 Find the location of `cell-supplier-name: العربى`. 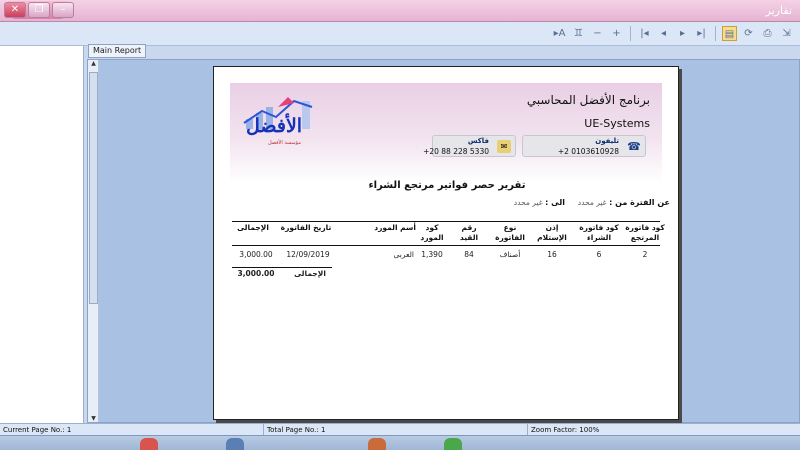

cell-supplier-name: العربى is located at coordinates (403, 254).